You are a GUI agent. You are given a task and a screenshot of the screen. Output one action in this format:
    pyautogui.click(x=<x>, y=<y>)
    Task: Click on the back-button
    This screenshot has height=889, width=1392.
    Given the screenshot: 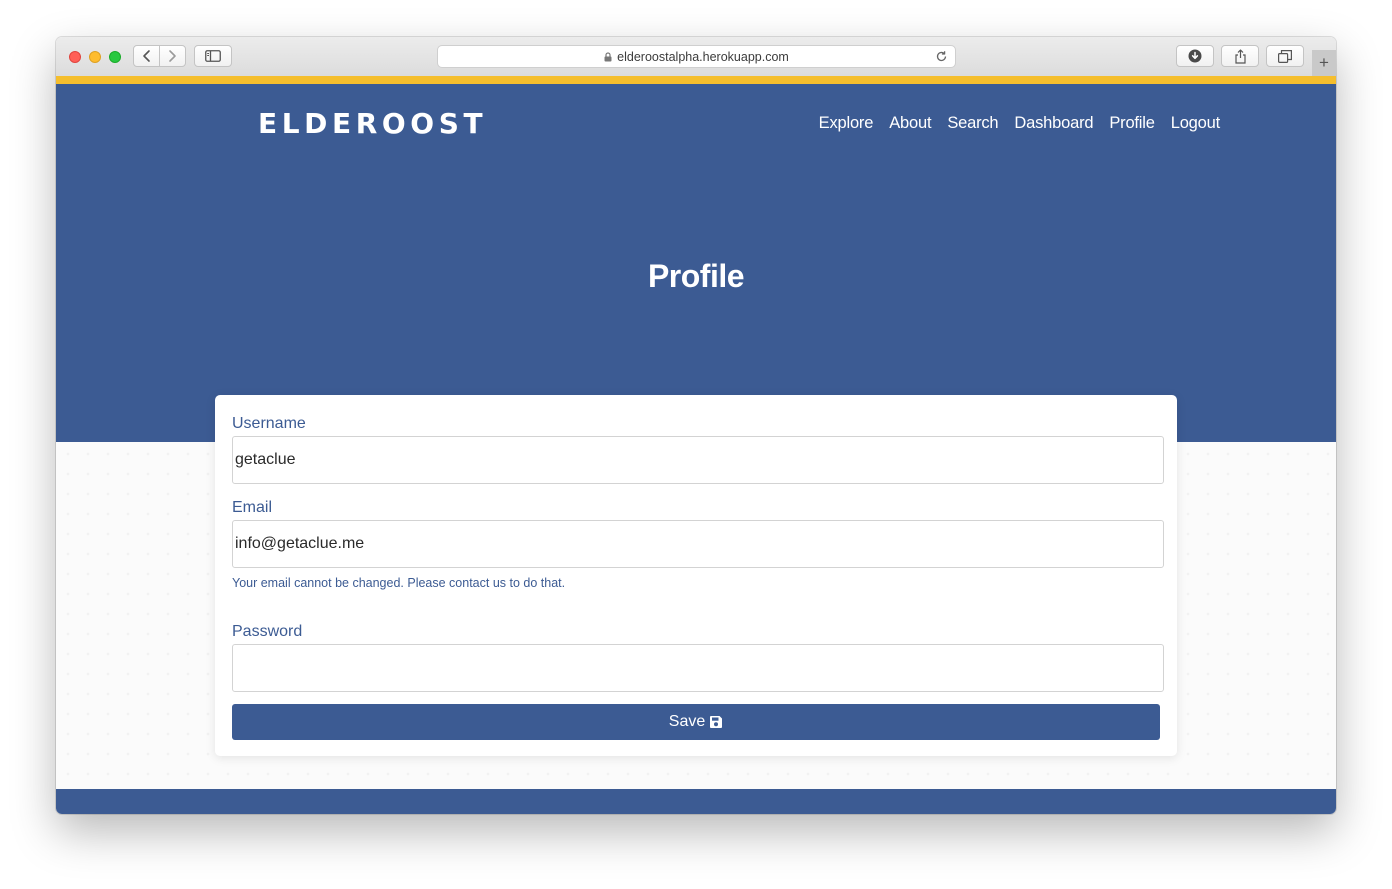 What is the action you would take?
    pyautogui.click(x=146, y=56)
    